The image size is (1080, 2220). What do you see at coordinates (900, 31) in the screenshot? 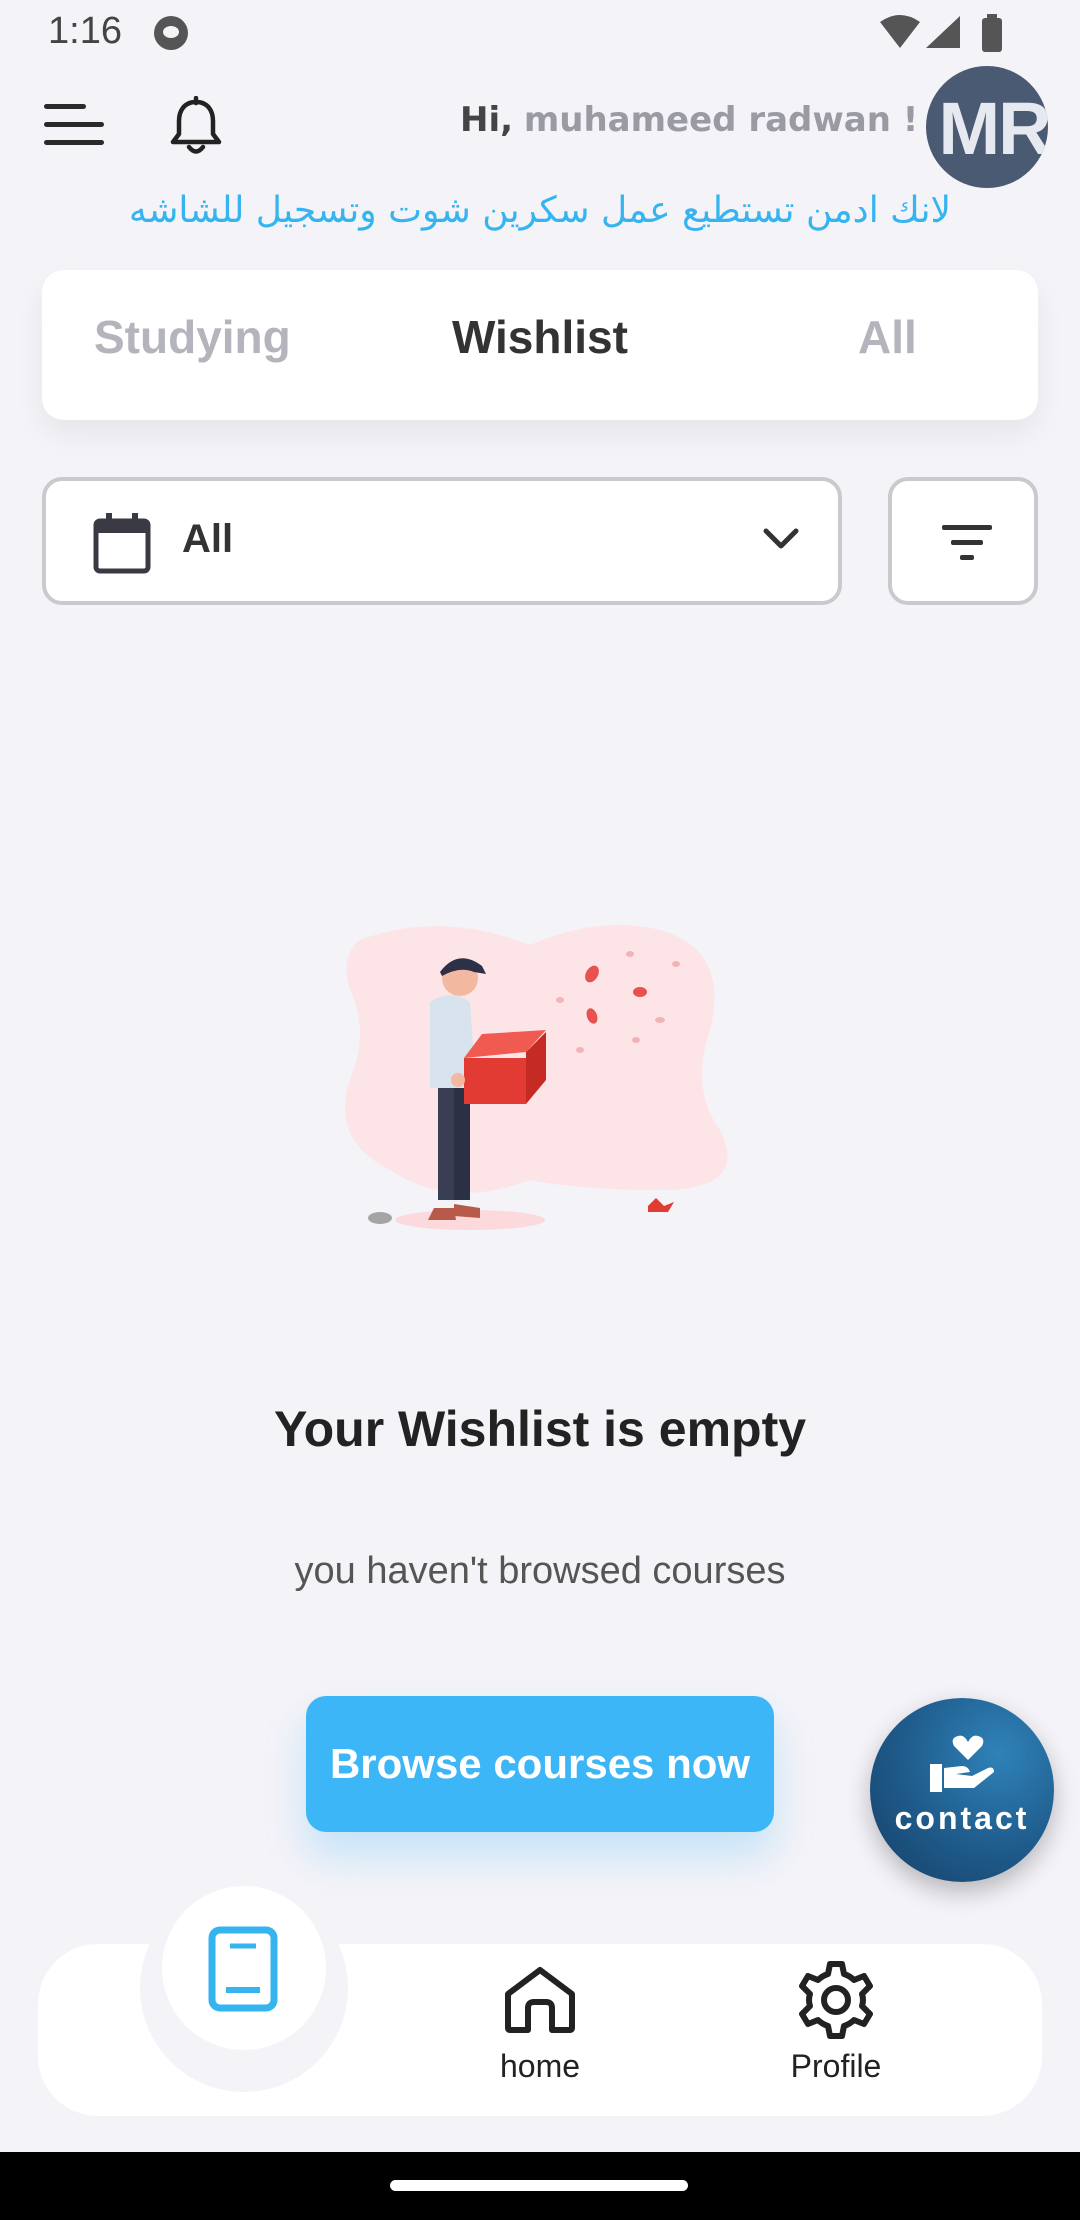
I see `wifi-icon` at bounding box center [900, 31].